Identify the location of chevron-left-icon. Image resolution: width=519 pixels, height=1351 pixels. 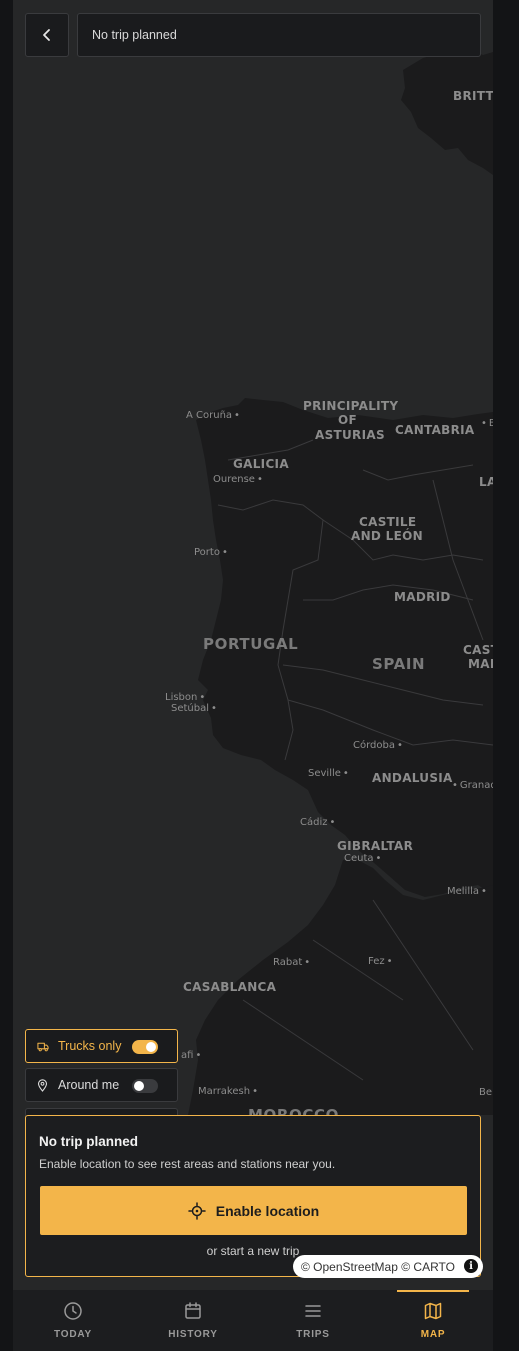
(47, 35).